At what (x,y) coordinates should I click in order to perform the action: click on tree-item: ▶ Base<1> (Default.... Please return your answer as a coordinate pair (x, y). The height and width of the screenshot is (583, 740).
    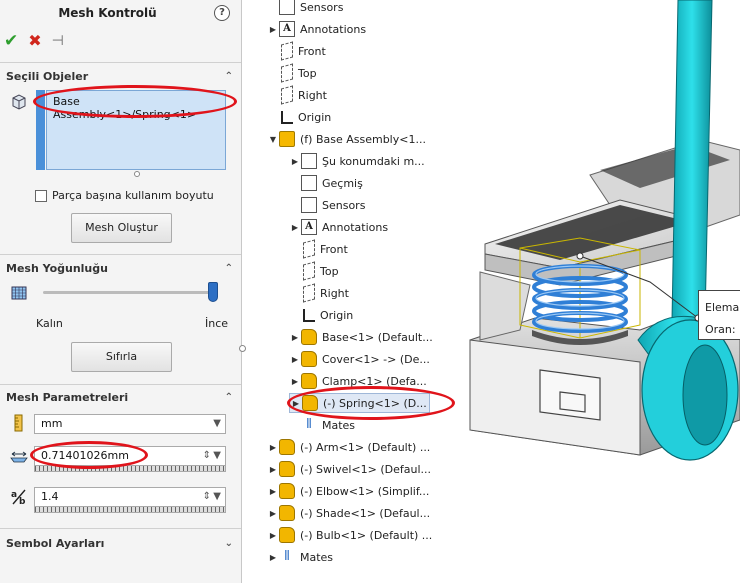
    Looking at the image, I should click on (361, 337).